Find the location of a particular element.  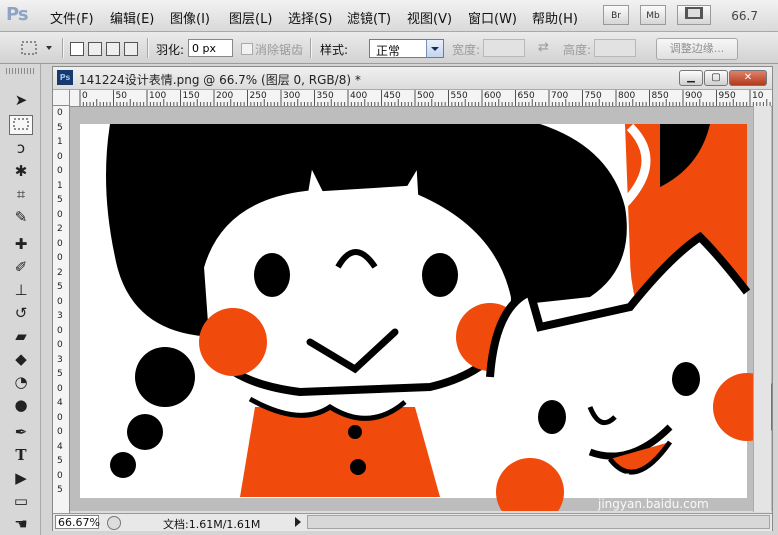

sponge-tool-icon: ● is located at coordinates (21, 405).